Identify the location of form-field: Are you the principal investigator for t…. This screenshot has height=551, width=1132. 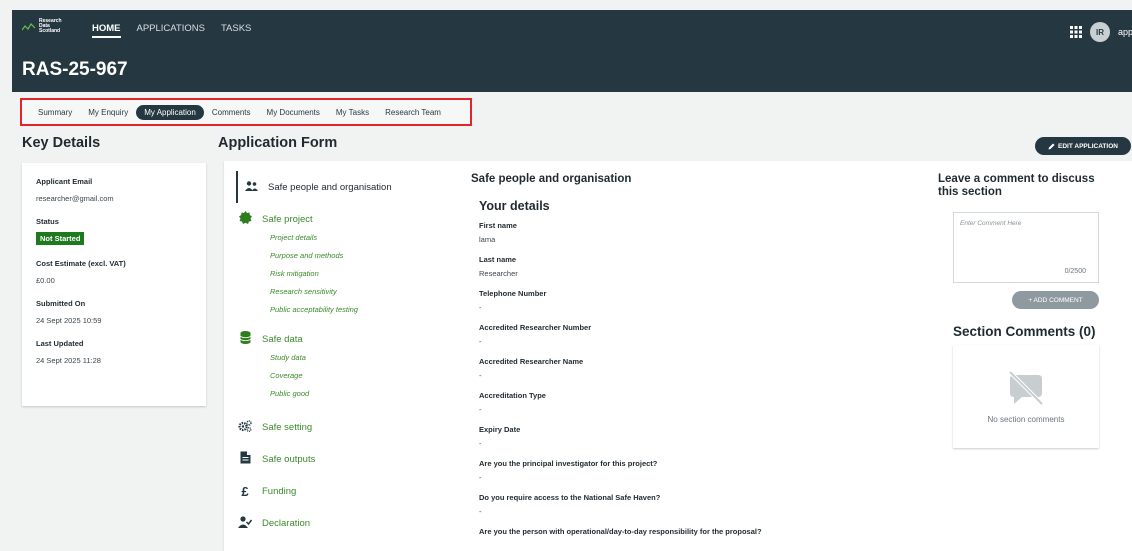
(680, 476).